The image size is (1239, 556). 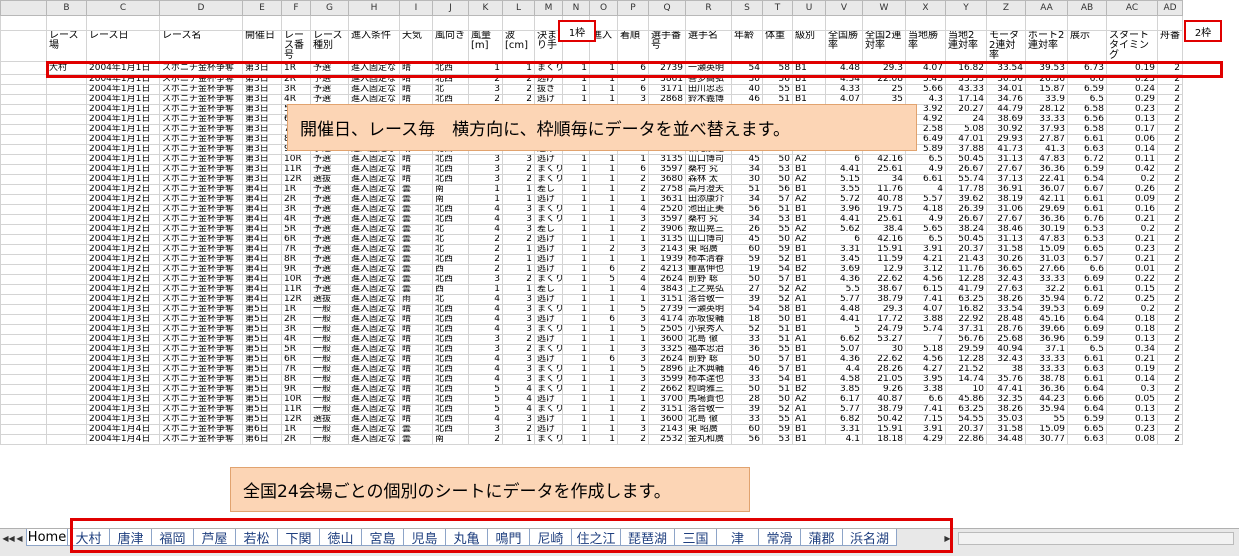 What do you see at coordinates (262, 309) in the screenshot?
I see `cell: 第5日` at bounding box center [262, 309].